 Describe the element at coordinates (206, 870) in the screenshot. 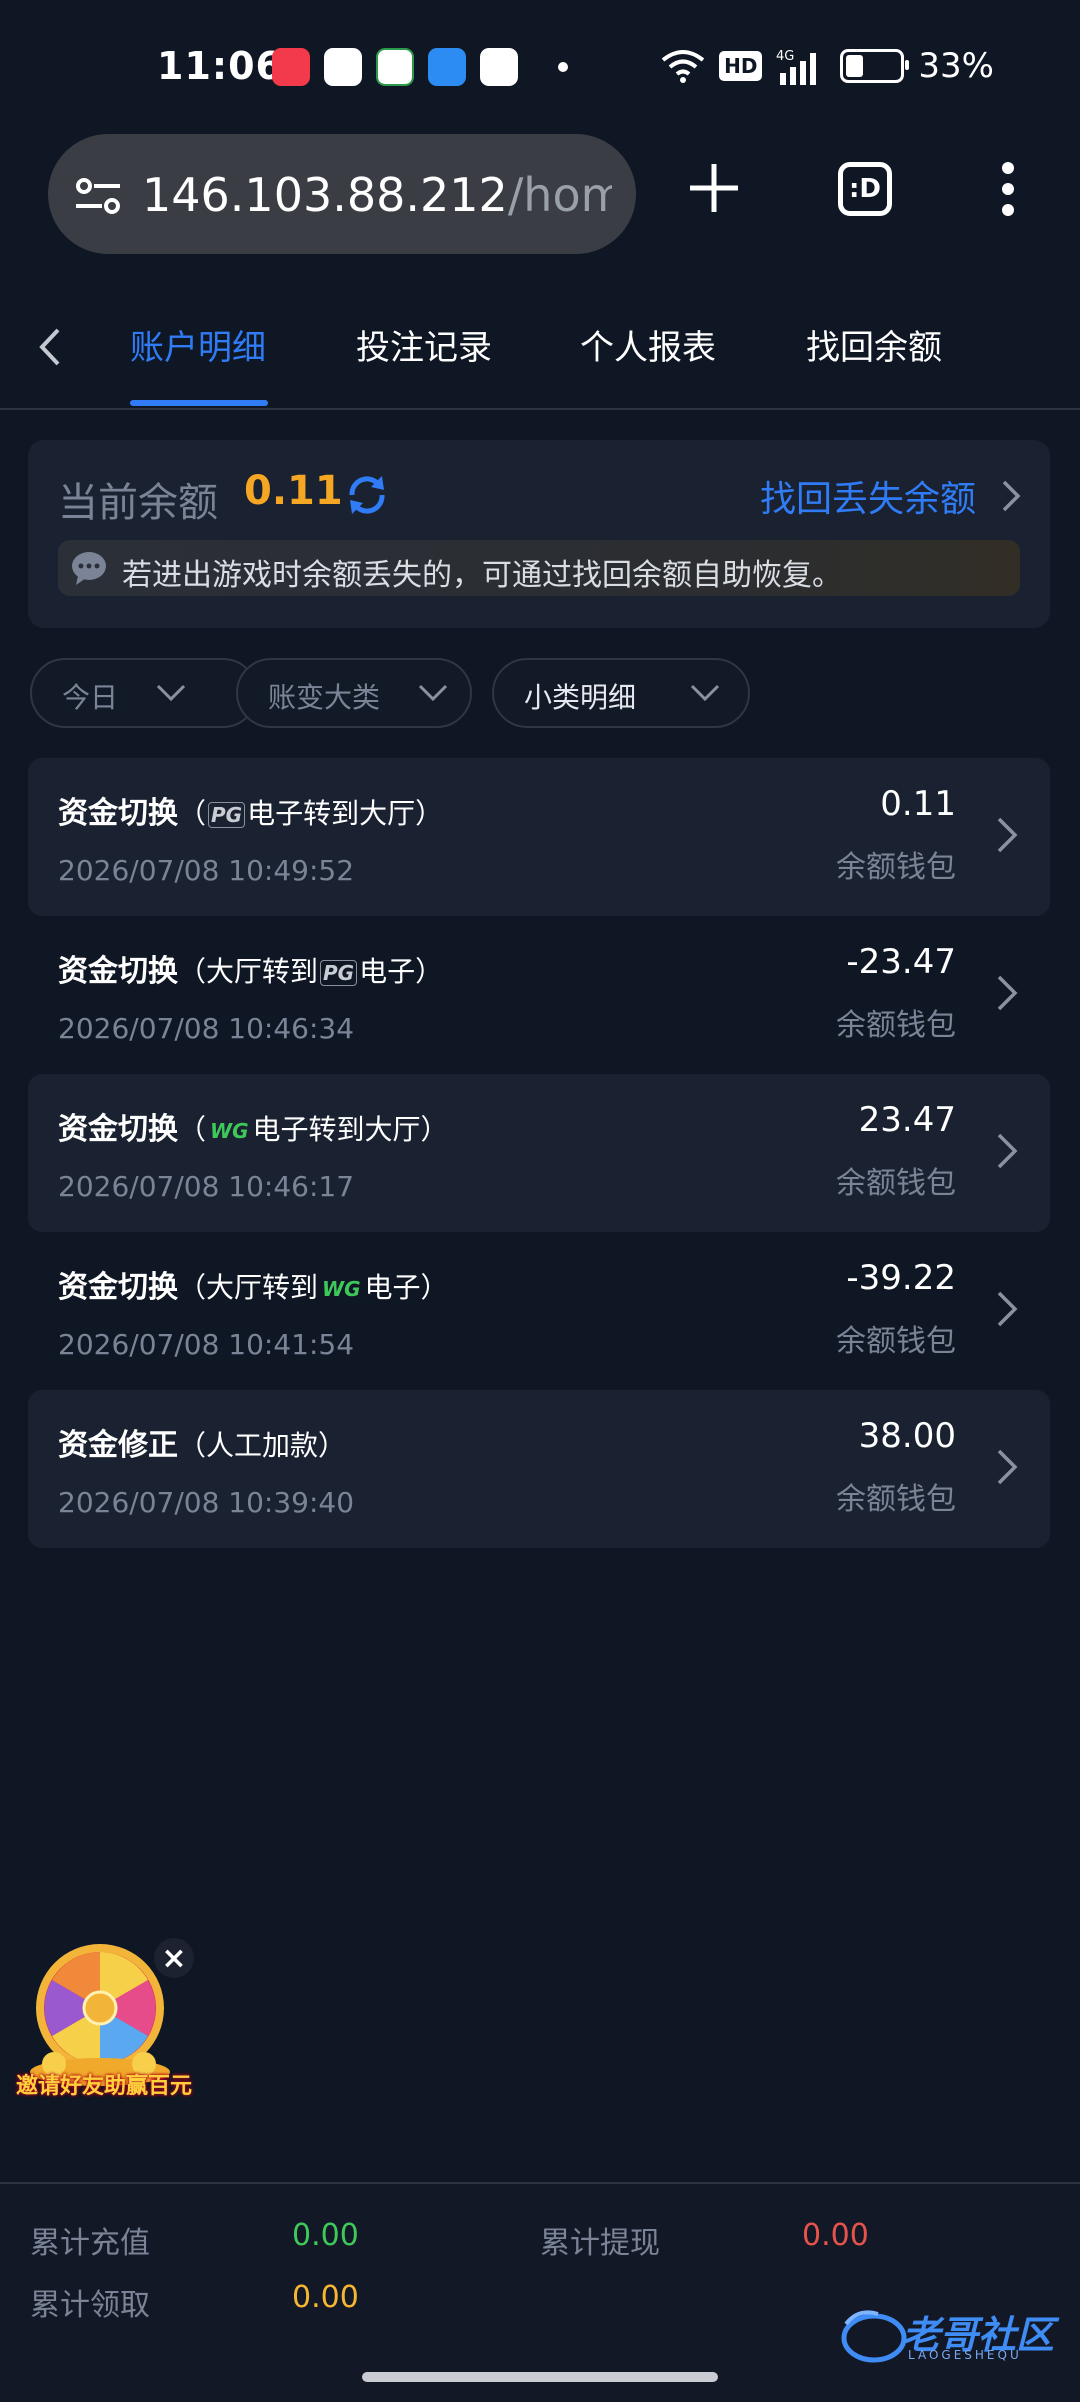

I see `transaction-time: 2026/07/08 10:49:52` at that location.